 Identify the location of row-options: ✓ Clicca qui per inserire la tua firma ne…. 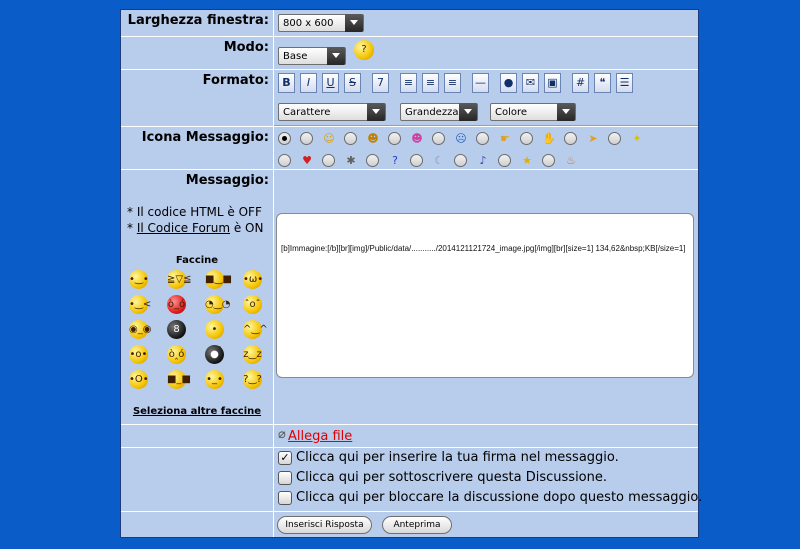
(411, 479).